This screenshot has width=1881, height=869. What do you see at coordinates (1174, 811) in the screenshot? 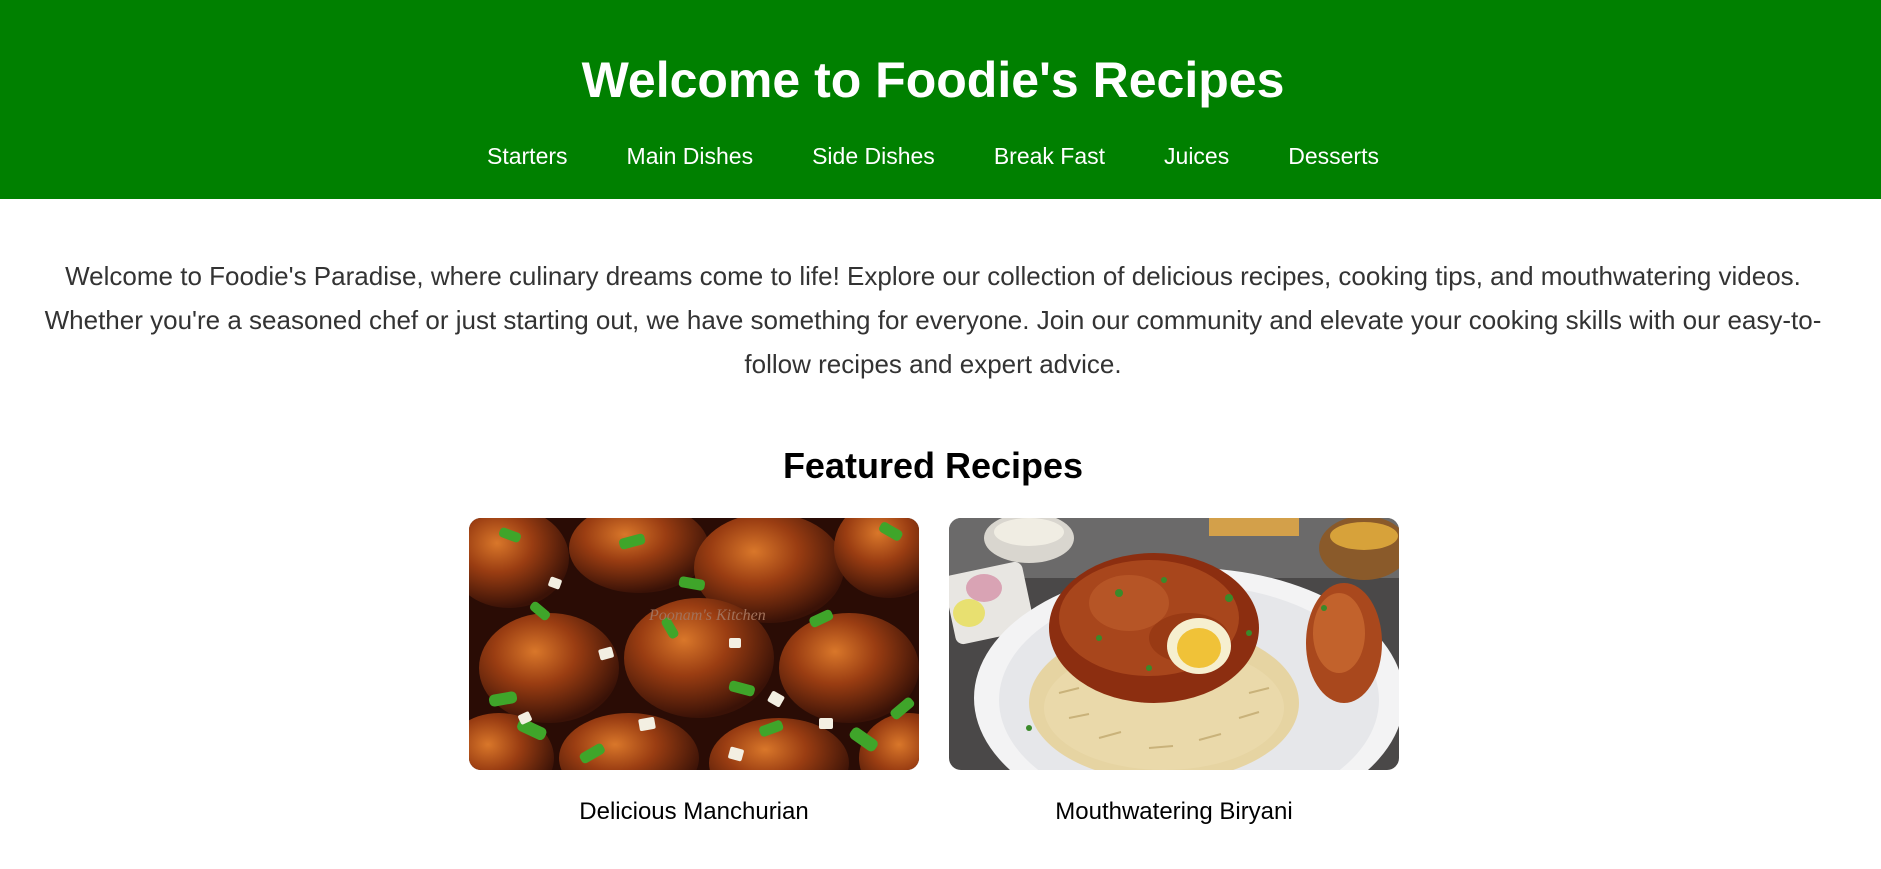
I see `recipe-caption-biryani: Mouthwatering Biryani` at bounding box center [1174, 811].